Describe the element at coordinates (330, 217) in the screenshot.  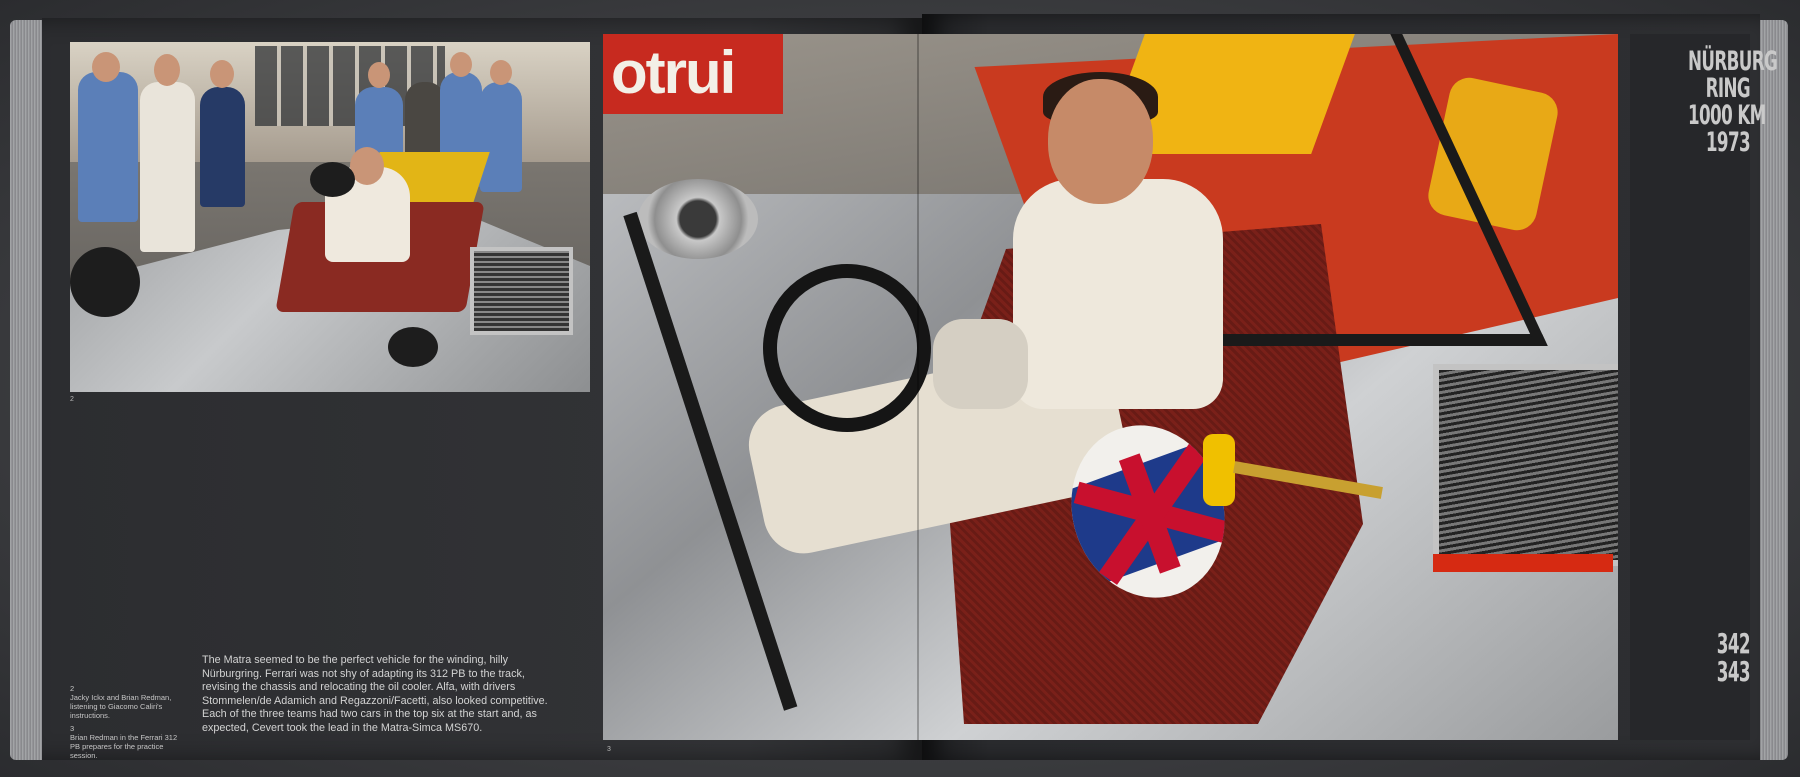
I see `photo-pit-lane` at that location.